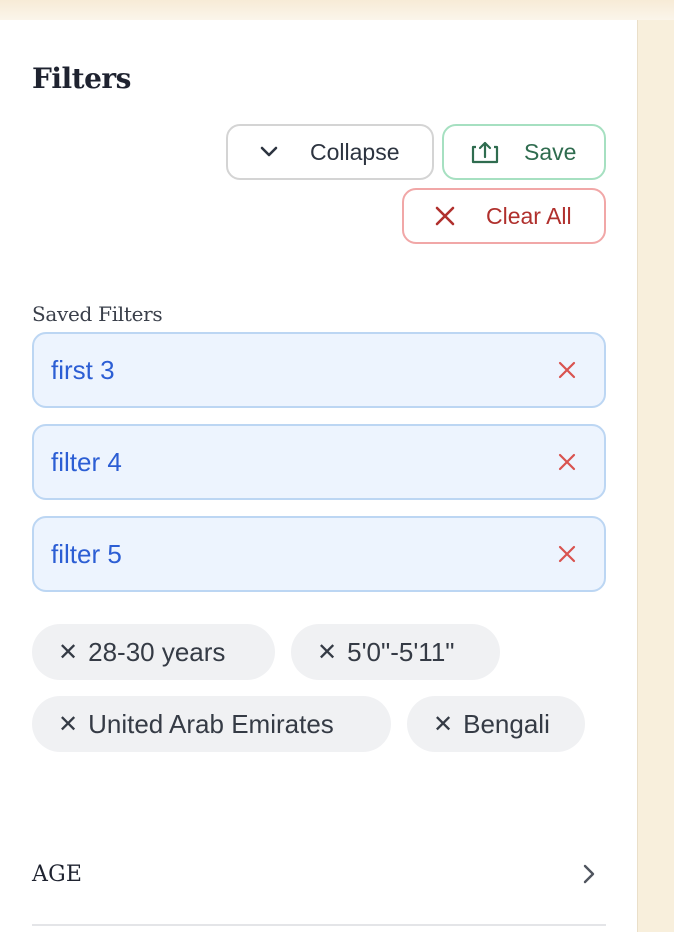  Describe the element at coordinates (401, 651) in the screenshot. I see `chip-label: 5'0"-5'11"` at that location.